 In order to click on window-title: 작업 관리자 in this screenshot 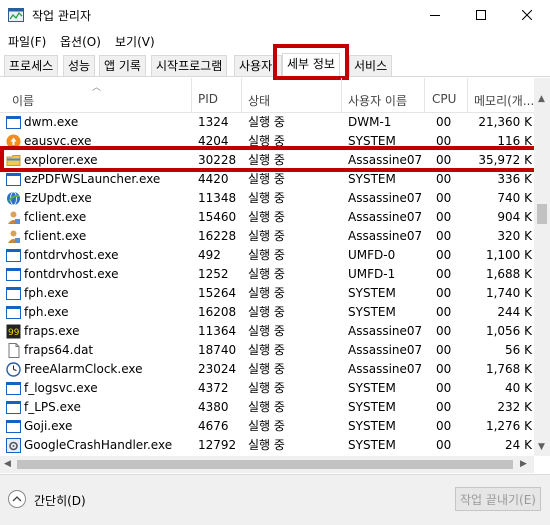, I will do `click(62, 16)`.